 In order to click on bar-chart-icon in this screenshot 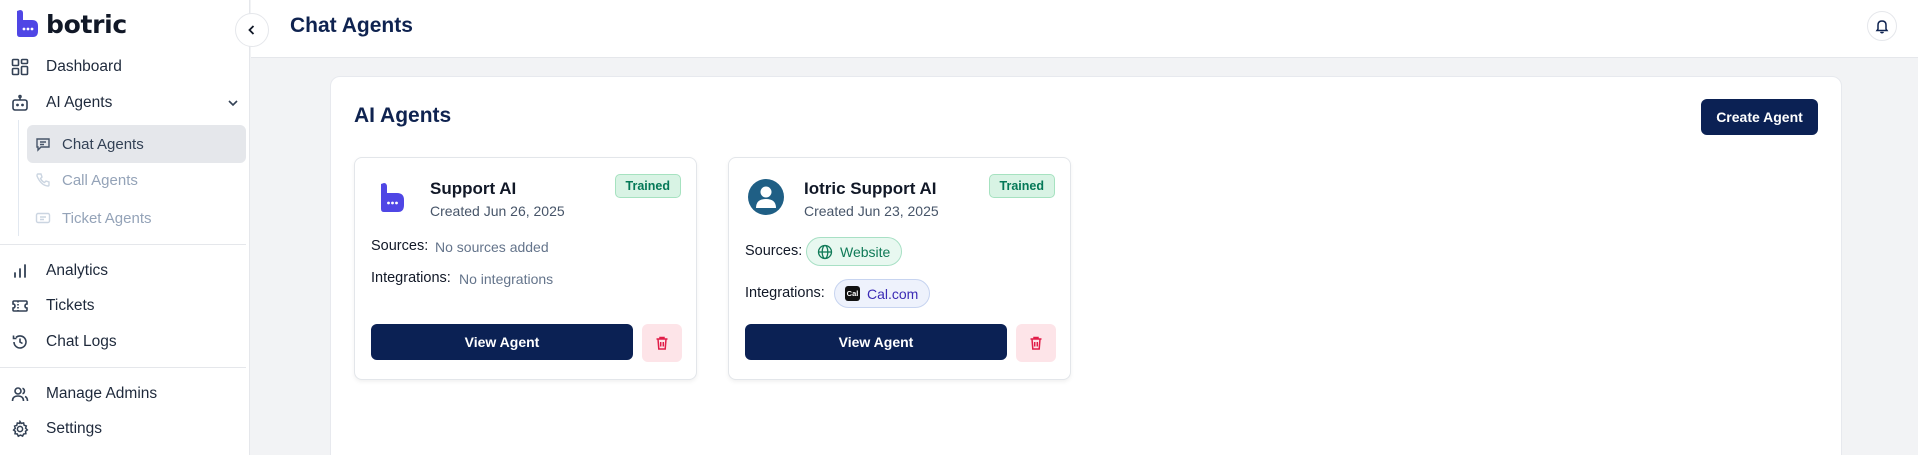, I will do `click(20, 271)`.